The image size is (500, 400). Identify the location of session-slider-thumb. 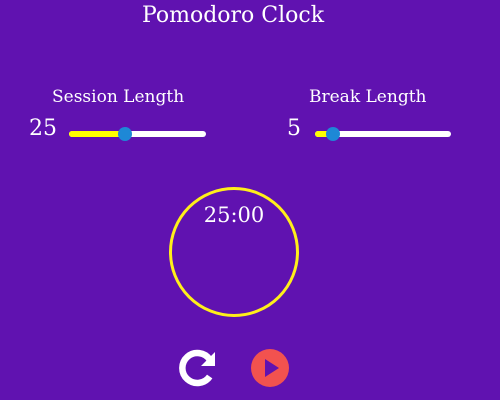
(125, 134).